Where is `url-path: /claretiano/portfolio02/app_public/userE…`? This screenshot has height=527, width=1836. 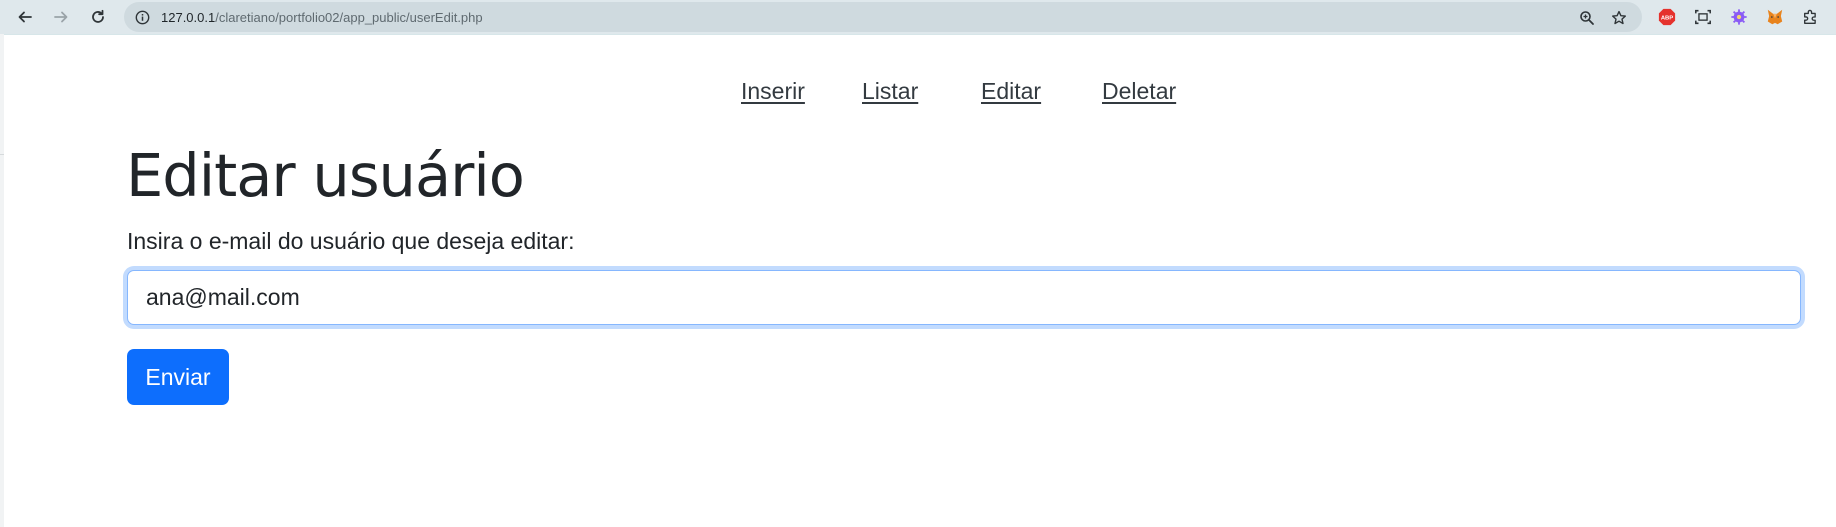 url-path: /claretiano/portfolio02/app_public/userE… is located at coordinates (349, 17).